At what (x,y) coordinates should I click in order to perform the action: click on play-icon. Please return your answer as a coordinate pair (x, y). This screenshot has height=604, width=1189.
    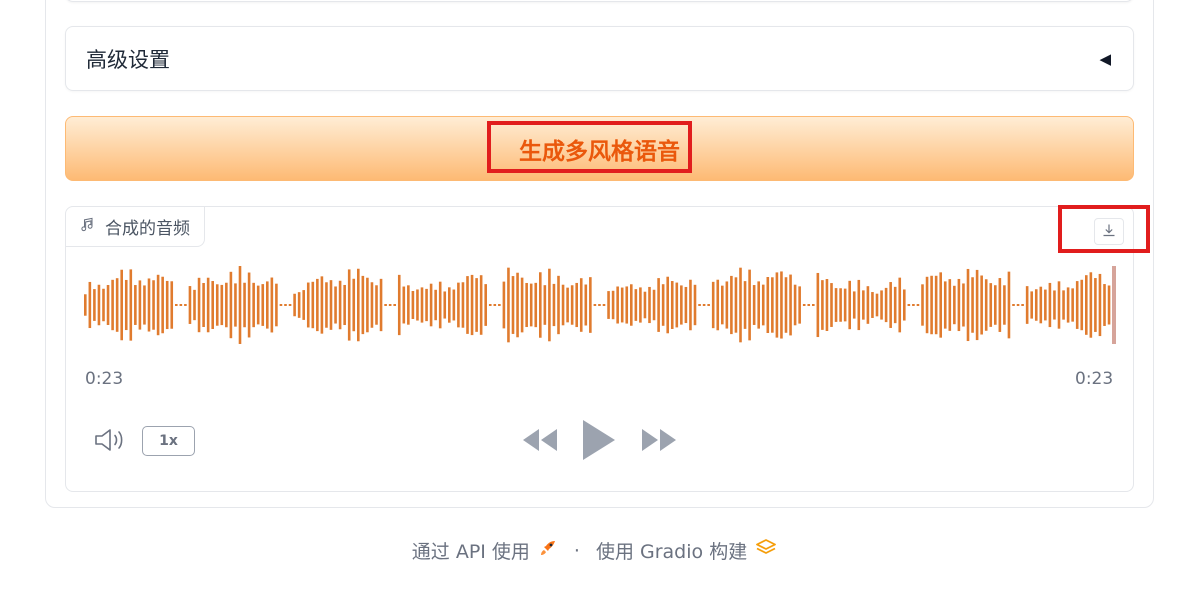
    Looking at the image, I should click on (599, 443).